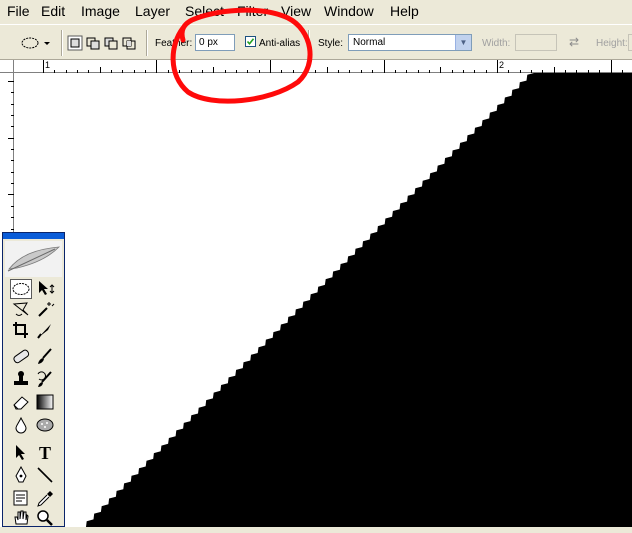  What do you see at coordinates (612, 43) in the screenshot?
I see `height-label: Height:` at bounding box center [612, 43].